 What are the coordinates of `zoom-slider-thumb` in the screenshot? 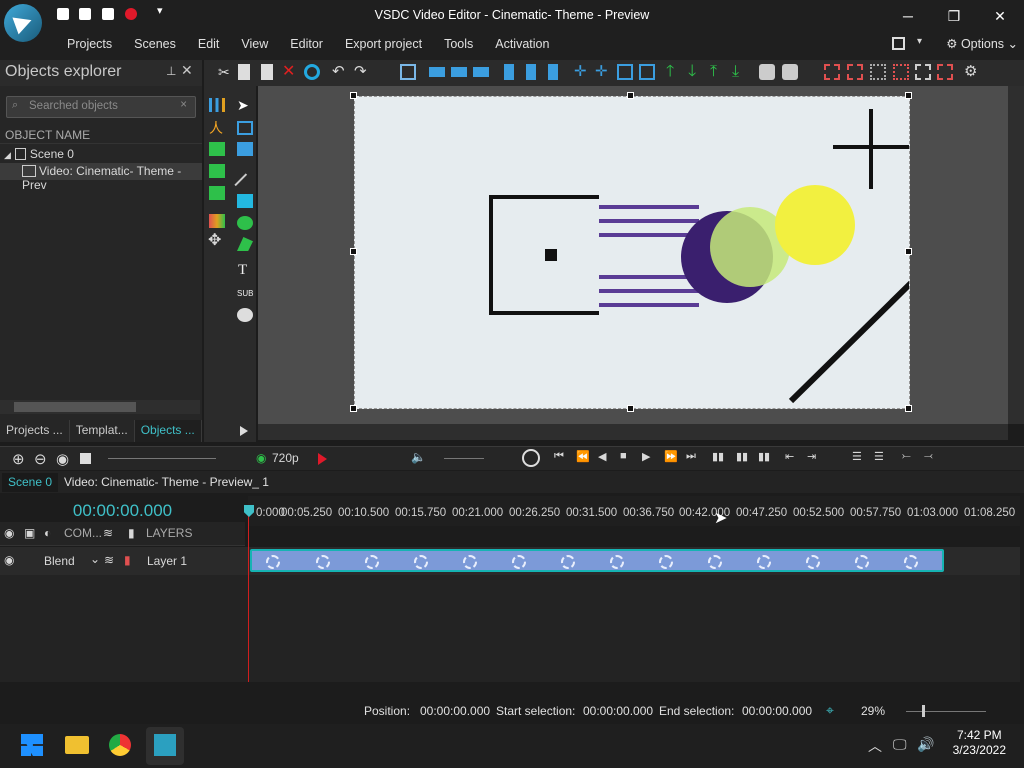 It's located at (923, 711).